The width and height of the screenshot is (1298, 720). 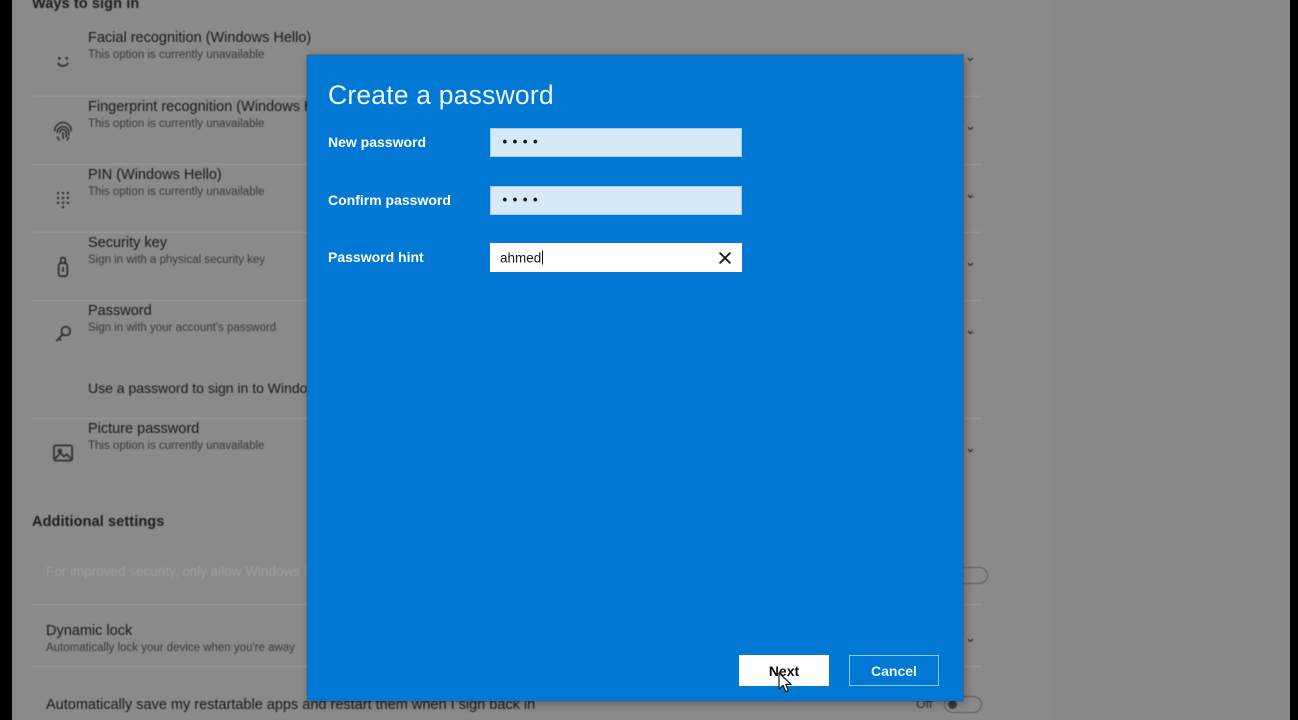 I want to click on key-icon, so click(x=63, y=335).